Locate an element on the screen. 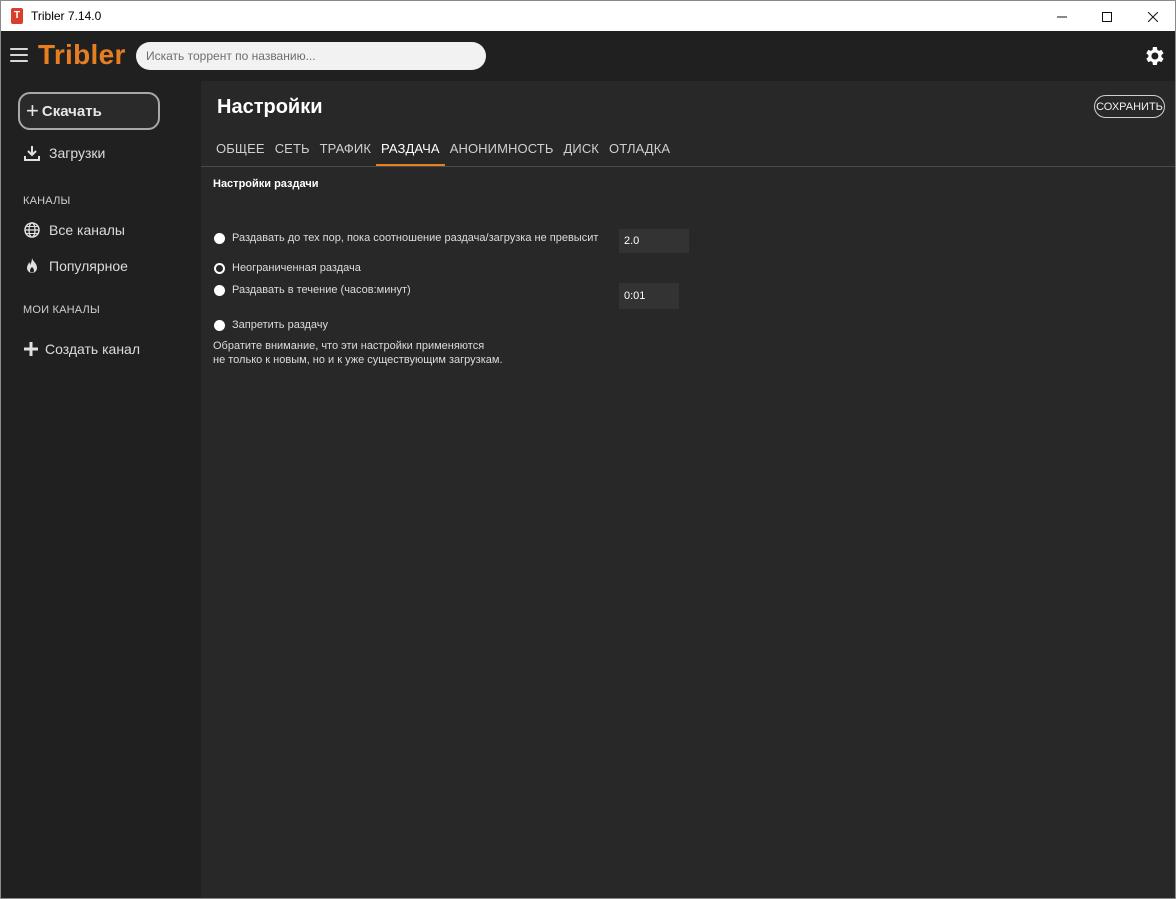 The width and height of the screenshot is (1176, 899). tab-traffic: ТРАФИК is located at coordinates (345, 150).